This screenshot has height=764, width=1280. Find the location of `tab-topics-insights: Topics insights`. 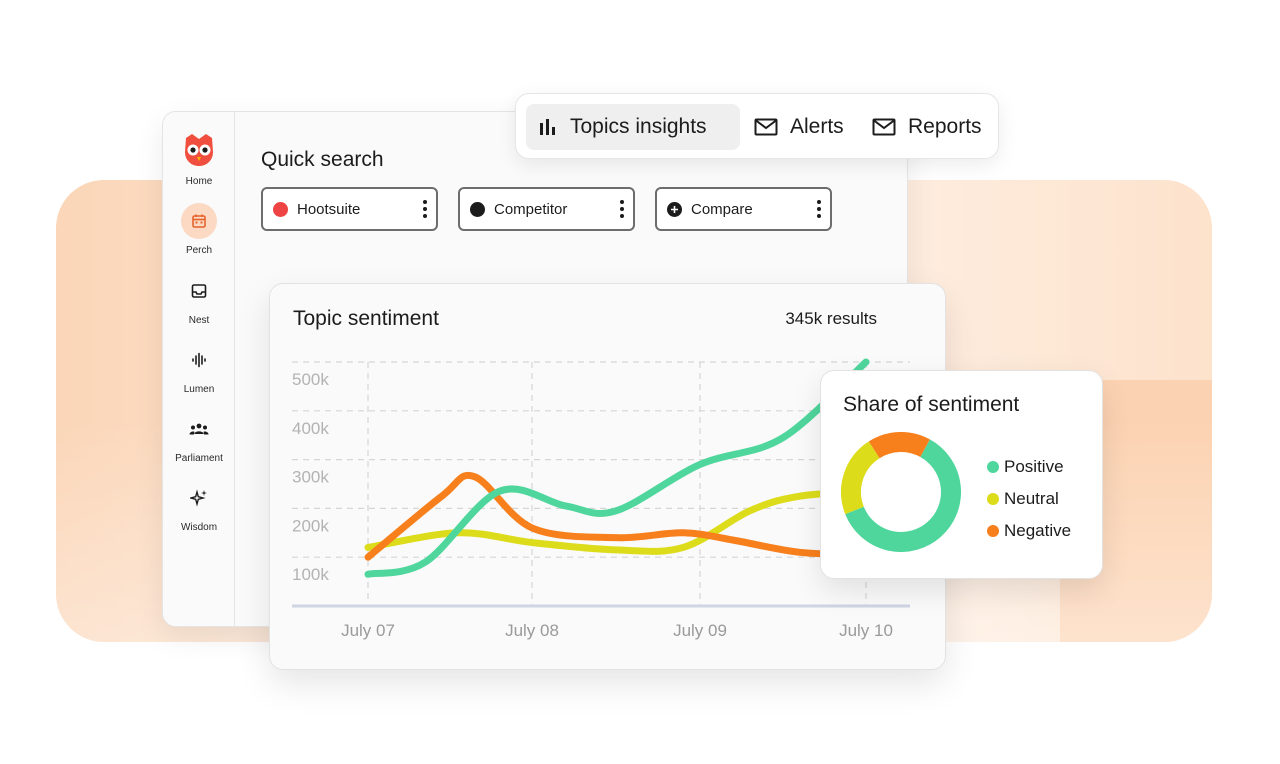

tab-topics-insights: Topics insights is located at coordinates (633, 127).